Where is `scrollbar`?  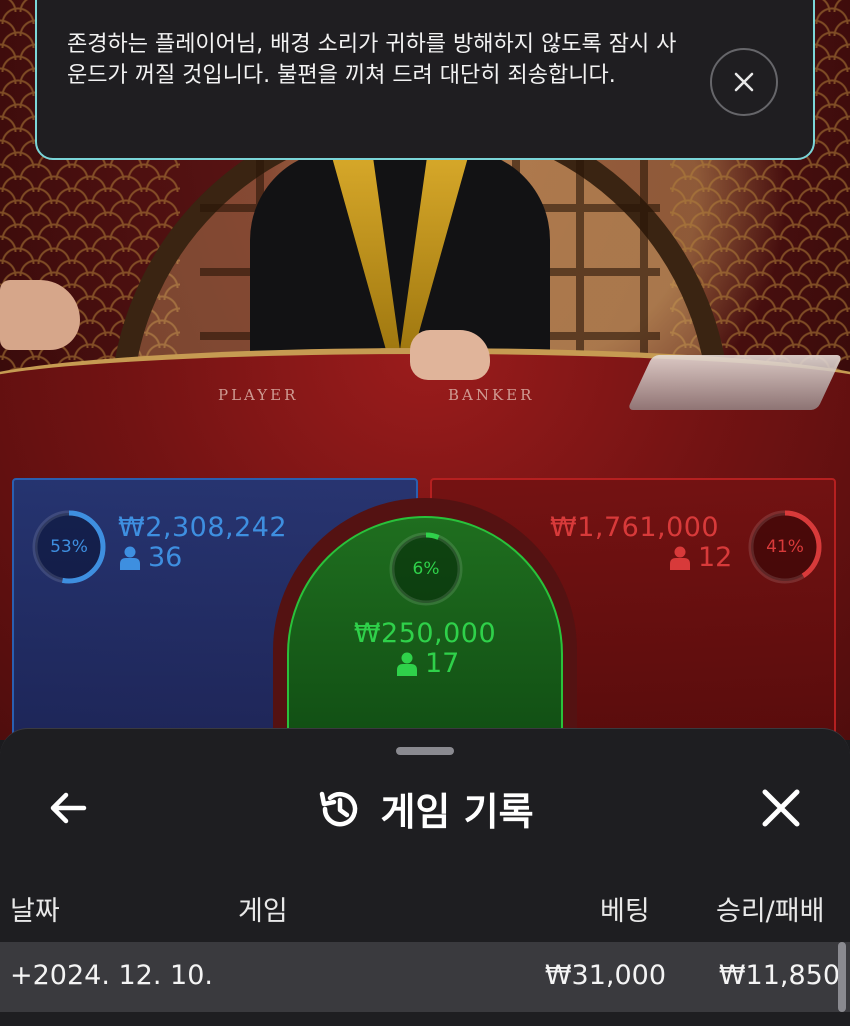 scrollbar is located at coordinates (842, 977).